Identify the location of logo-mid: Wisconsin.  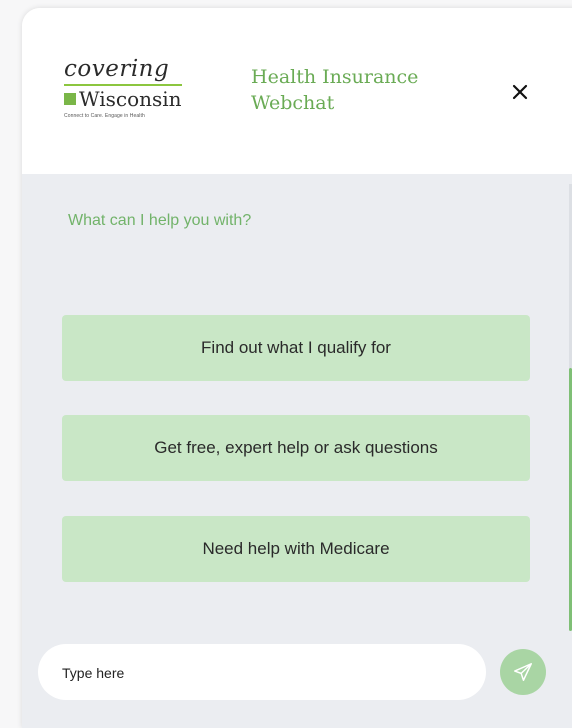
(139, 99).